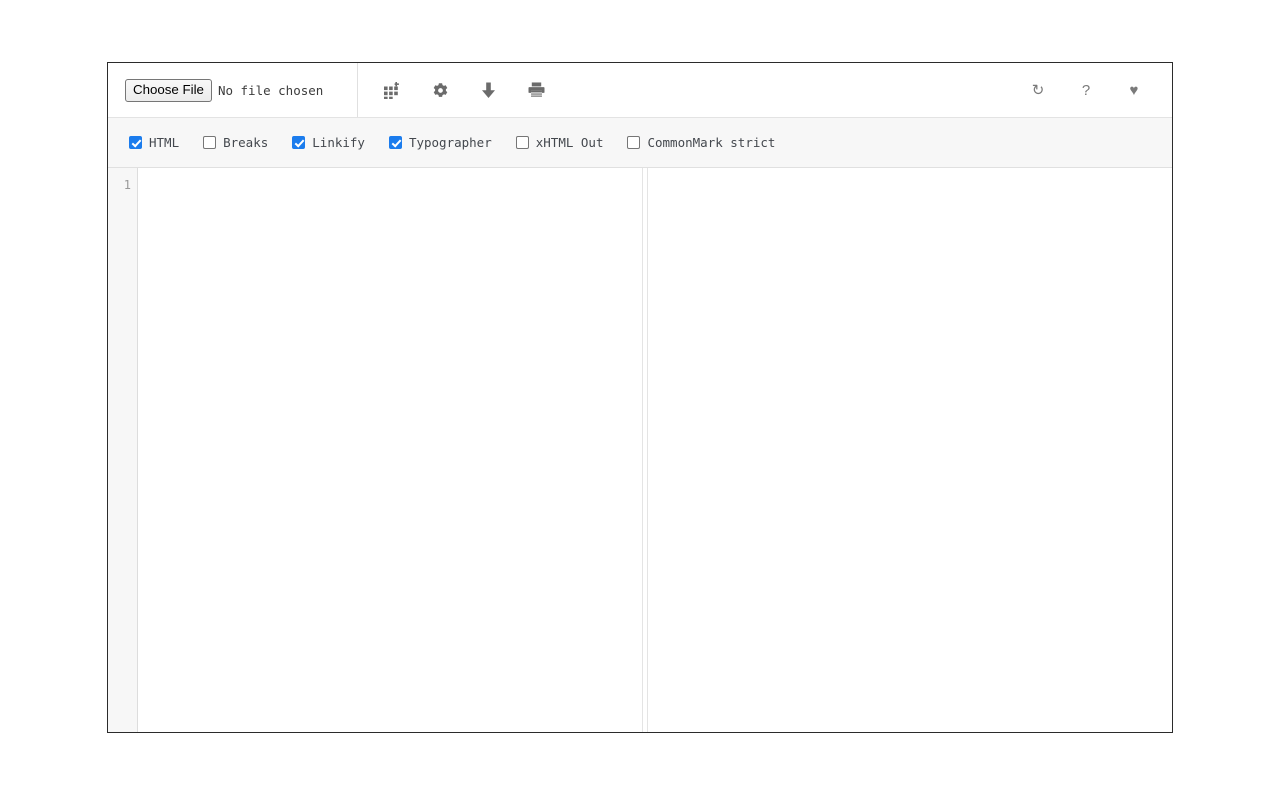  What do you see at coordinates (634, 142) in the screenshot?
I see `option-commonmark-strict-checkbox` at bounding box center [634, 142].